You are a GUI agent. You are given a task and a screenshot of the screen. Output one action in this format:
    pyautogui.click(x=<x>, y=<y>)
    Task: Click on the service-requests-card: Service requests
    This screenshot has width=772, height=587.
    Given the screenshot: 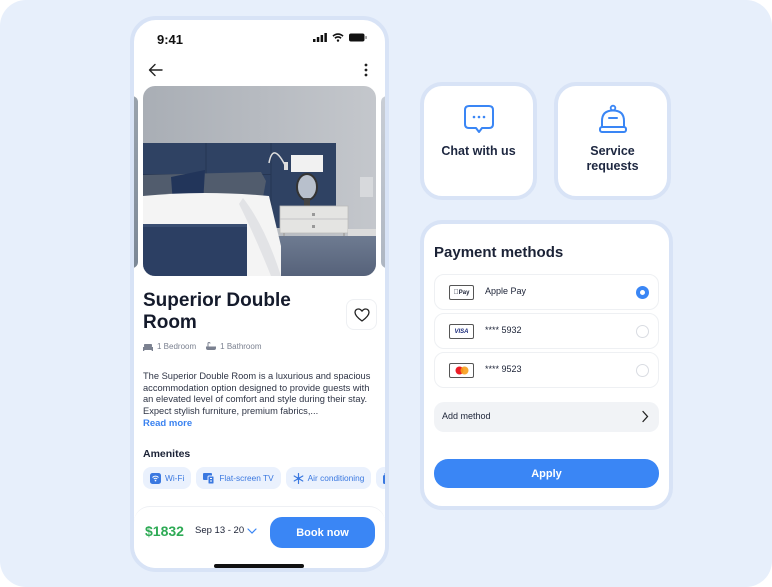 What is the action you would take?
    pyautogui.click(x=612, y=141)
    